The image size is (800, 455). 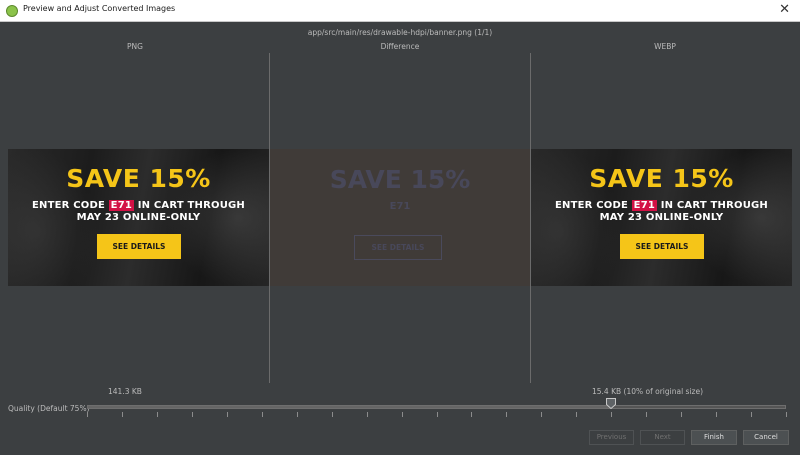 I want to click on cancel-button: Cancel, so click(x=766, y=437).